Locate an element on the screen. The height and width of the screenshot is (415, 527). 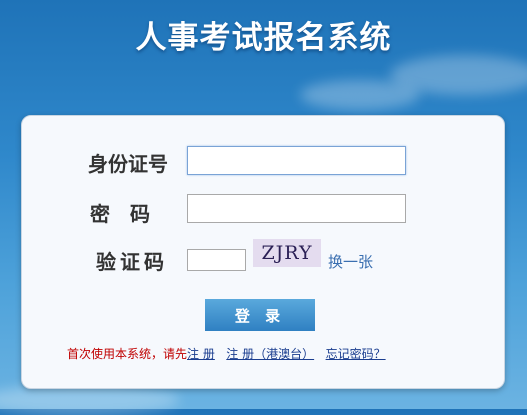
captcha-image: ZJRY is located at coordinates (287, 253).